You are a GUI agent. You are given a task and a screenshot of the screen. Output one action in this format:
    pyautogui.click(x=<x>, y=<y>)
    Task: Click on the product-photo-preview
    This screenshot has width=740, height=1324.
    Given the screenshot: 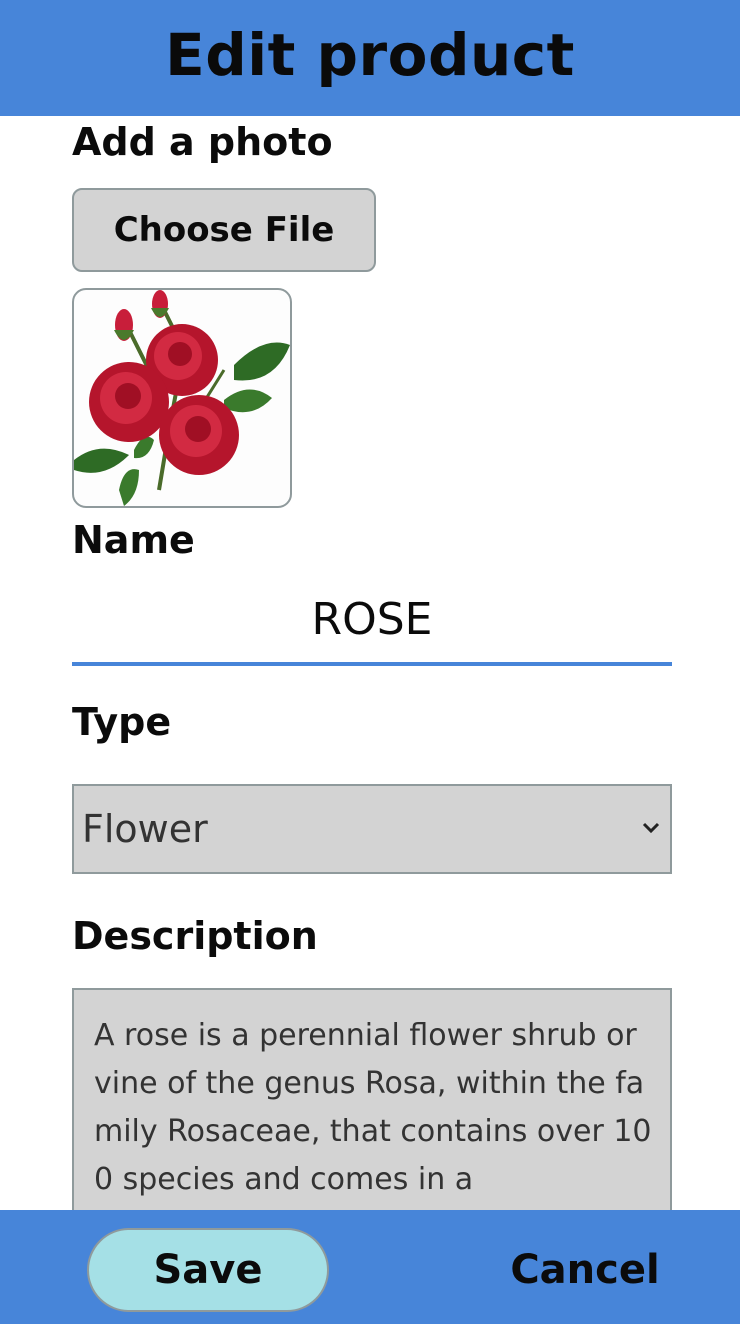 What is the action you would take?
    pyautogui.click(x=182, y=398)
    